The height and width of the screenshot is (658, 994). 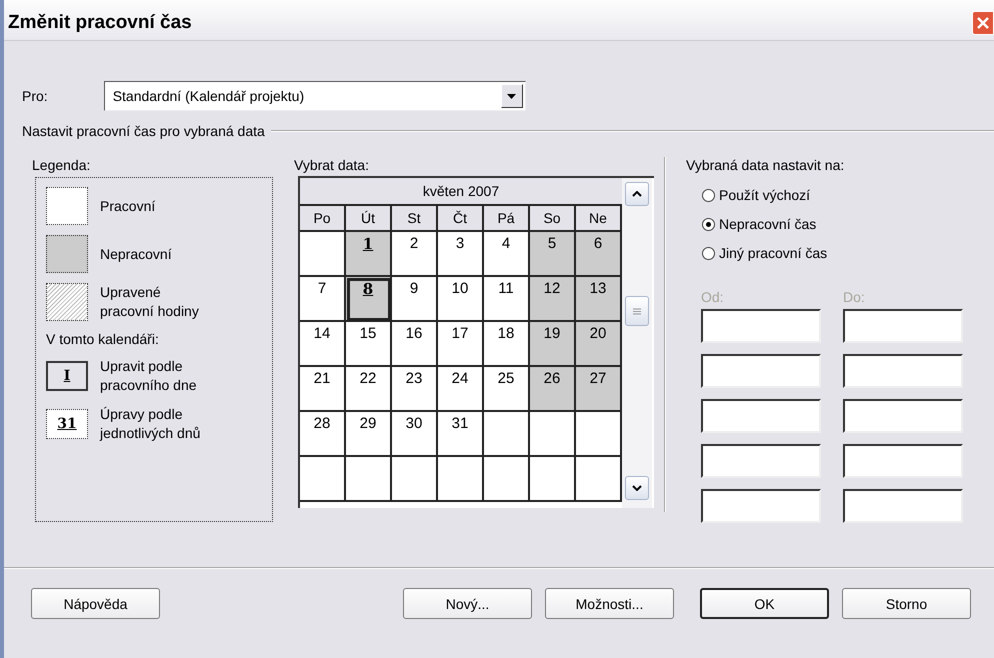 I want to click on scroll-down-button, so click(x=637, y=488).